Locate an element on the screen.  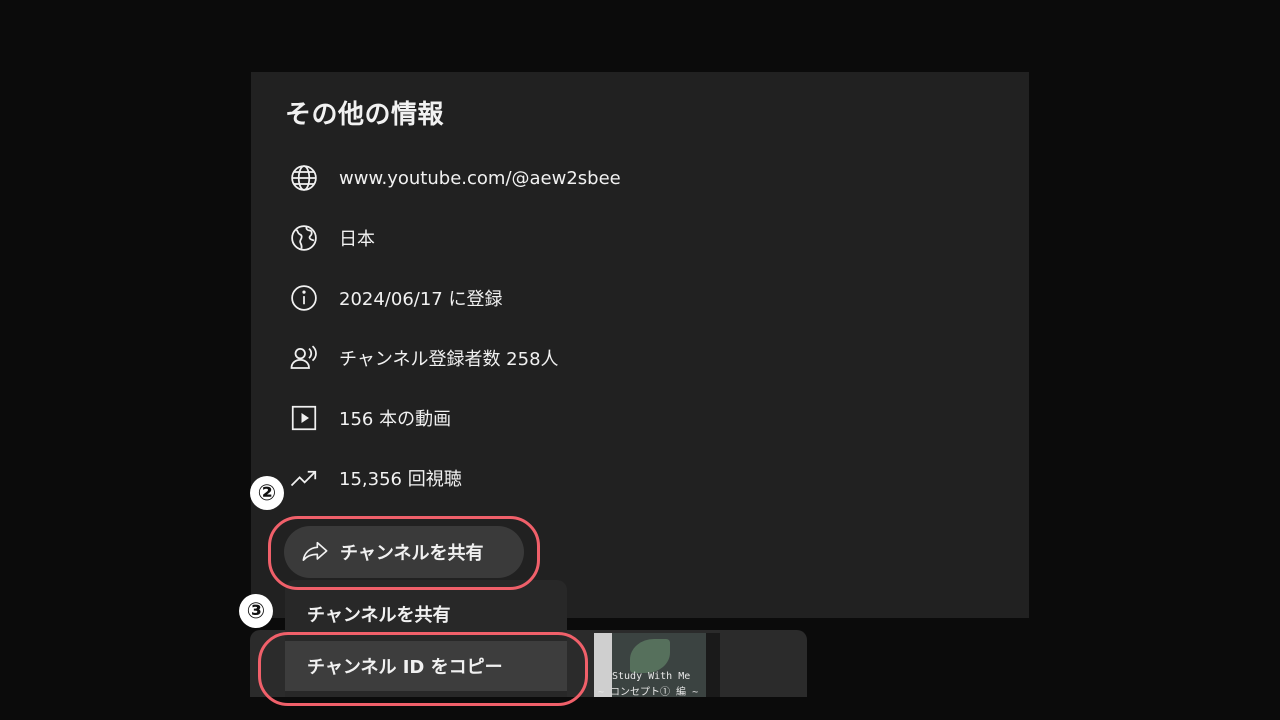
share-menu: チャンネルを共有 チャンネル ID をコピー is located at coordinates (426, 638).